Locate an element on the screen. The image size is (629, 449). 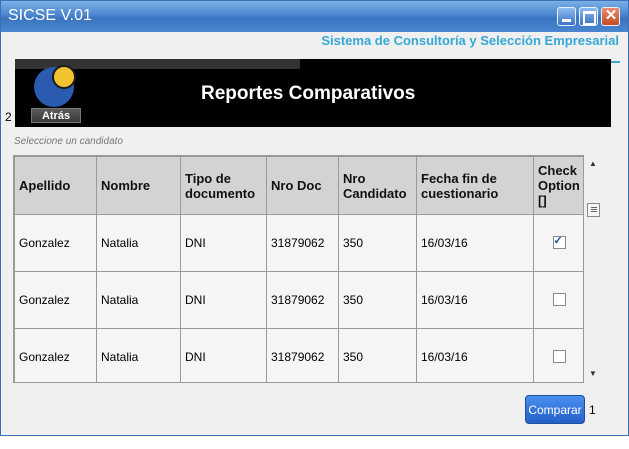
back-button: Atrás is located at coordinates (56, 115).